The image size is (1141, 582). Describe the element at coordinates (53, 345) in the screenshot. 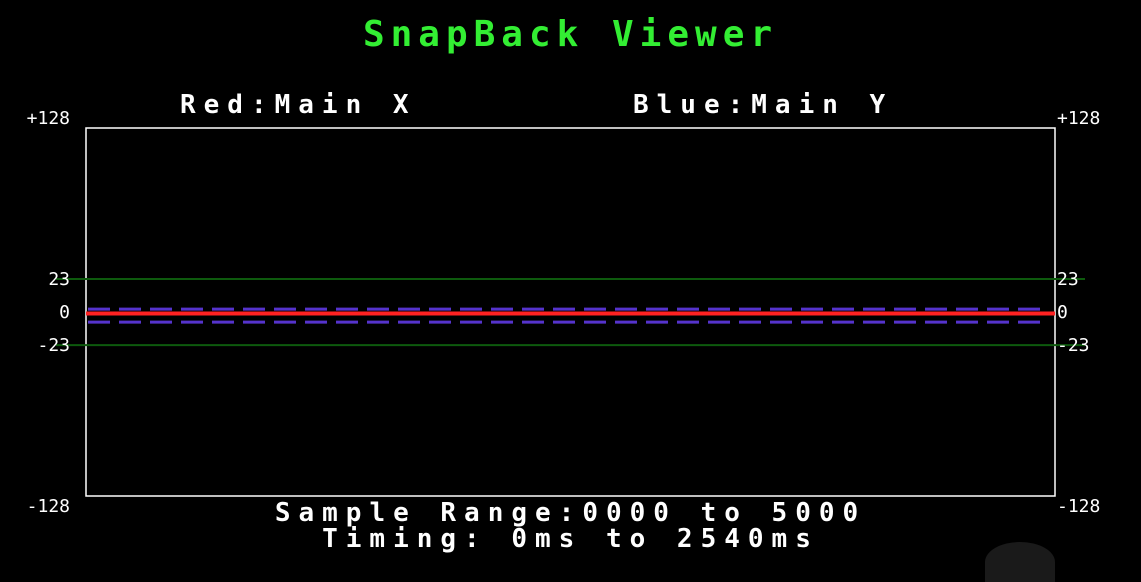

I see `y-tick-label-left: -23` at that location.